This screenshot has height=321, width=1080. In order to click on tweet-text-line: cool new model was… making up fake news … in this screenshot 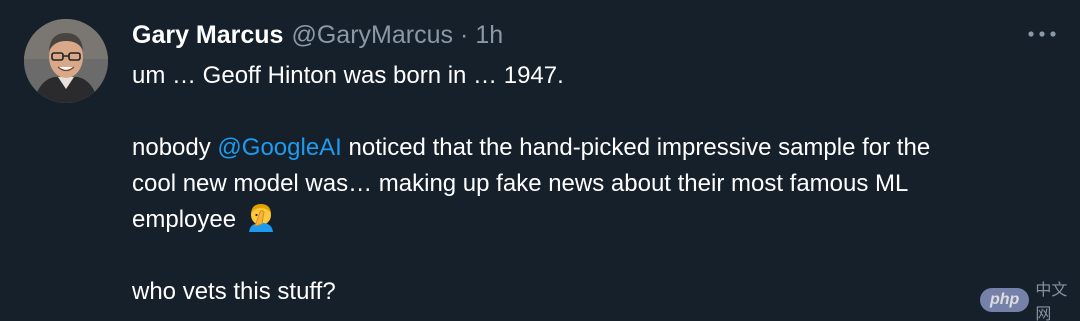, I will do `click(520, 183)`.